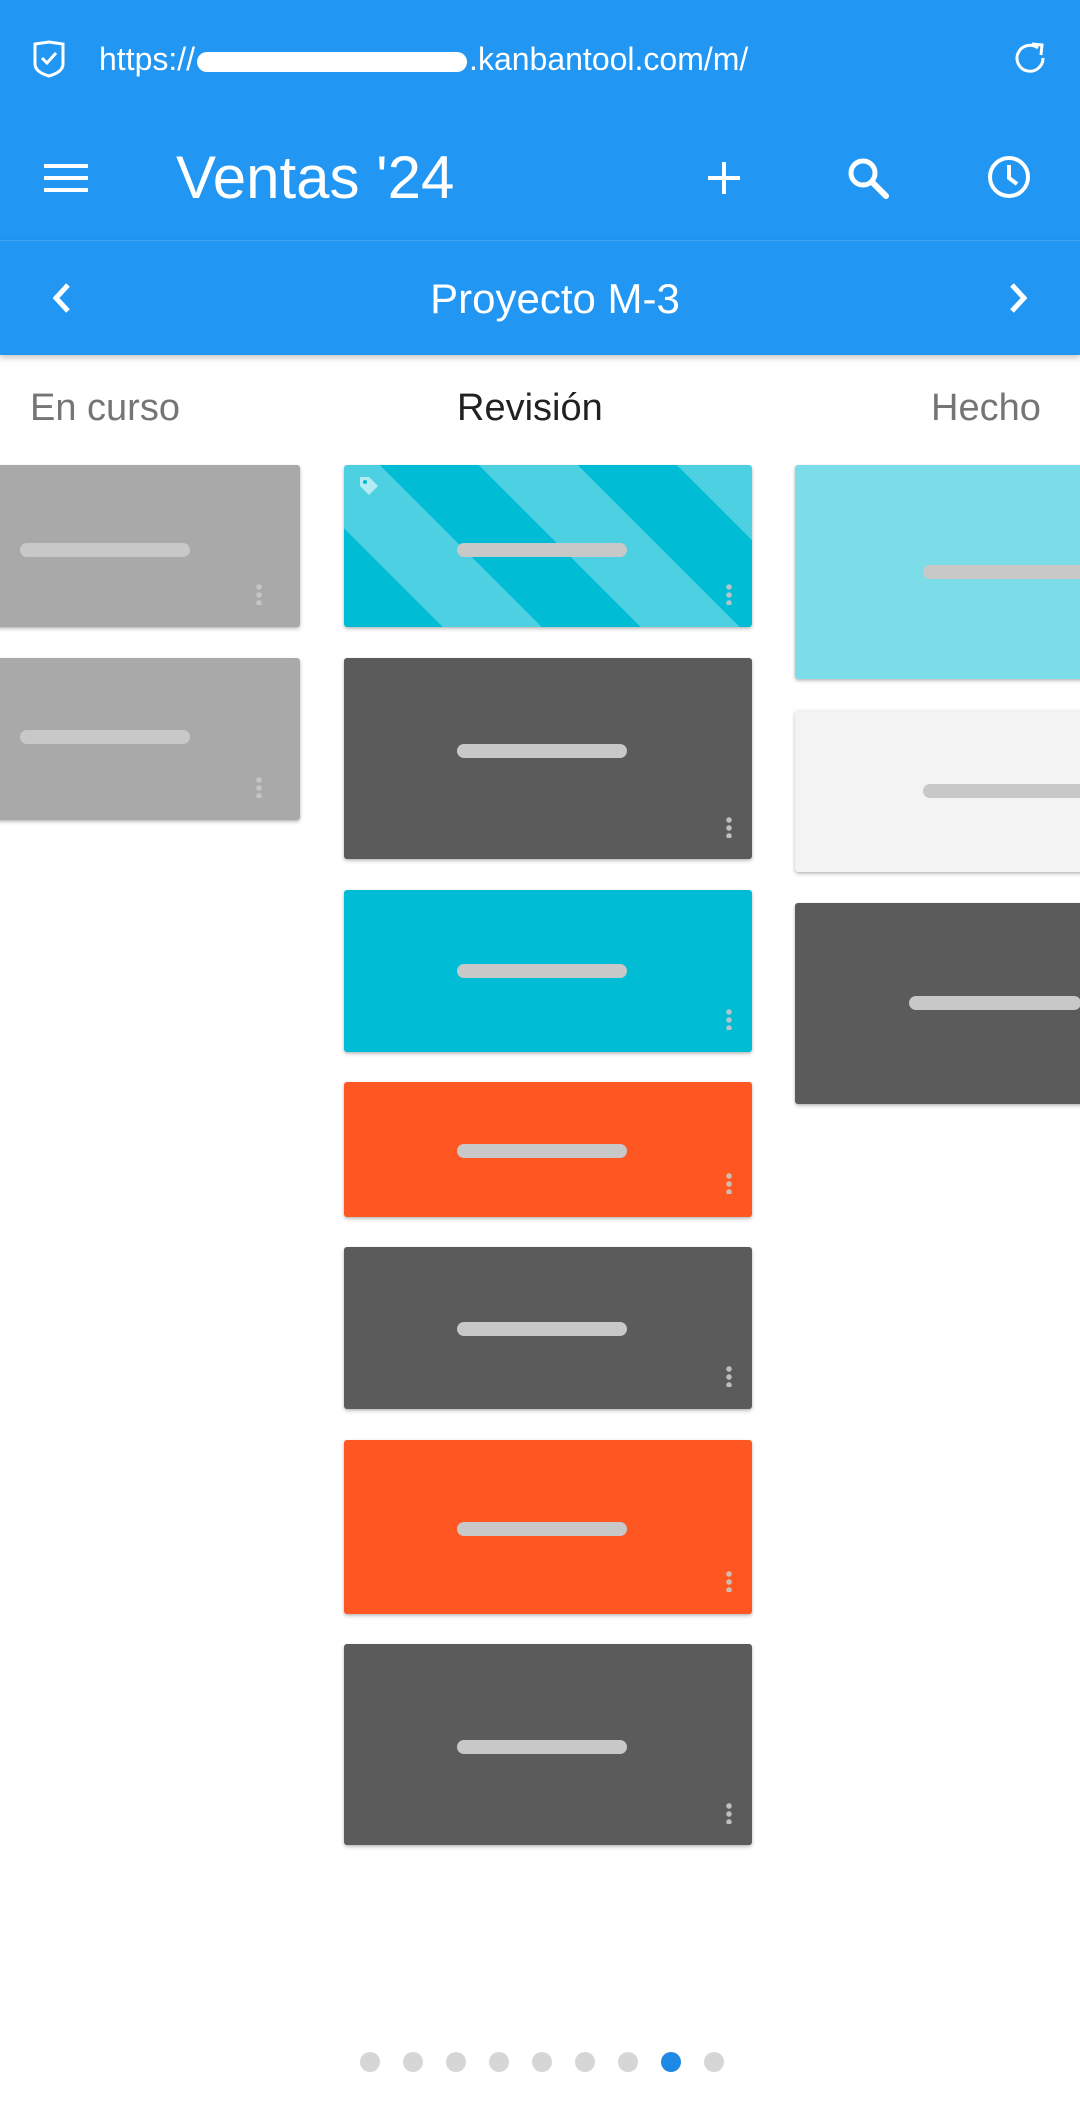  I want to click on url-prefix: https://, so click(147, 59).